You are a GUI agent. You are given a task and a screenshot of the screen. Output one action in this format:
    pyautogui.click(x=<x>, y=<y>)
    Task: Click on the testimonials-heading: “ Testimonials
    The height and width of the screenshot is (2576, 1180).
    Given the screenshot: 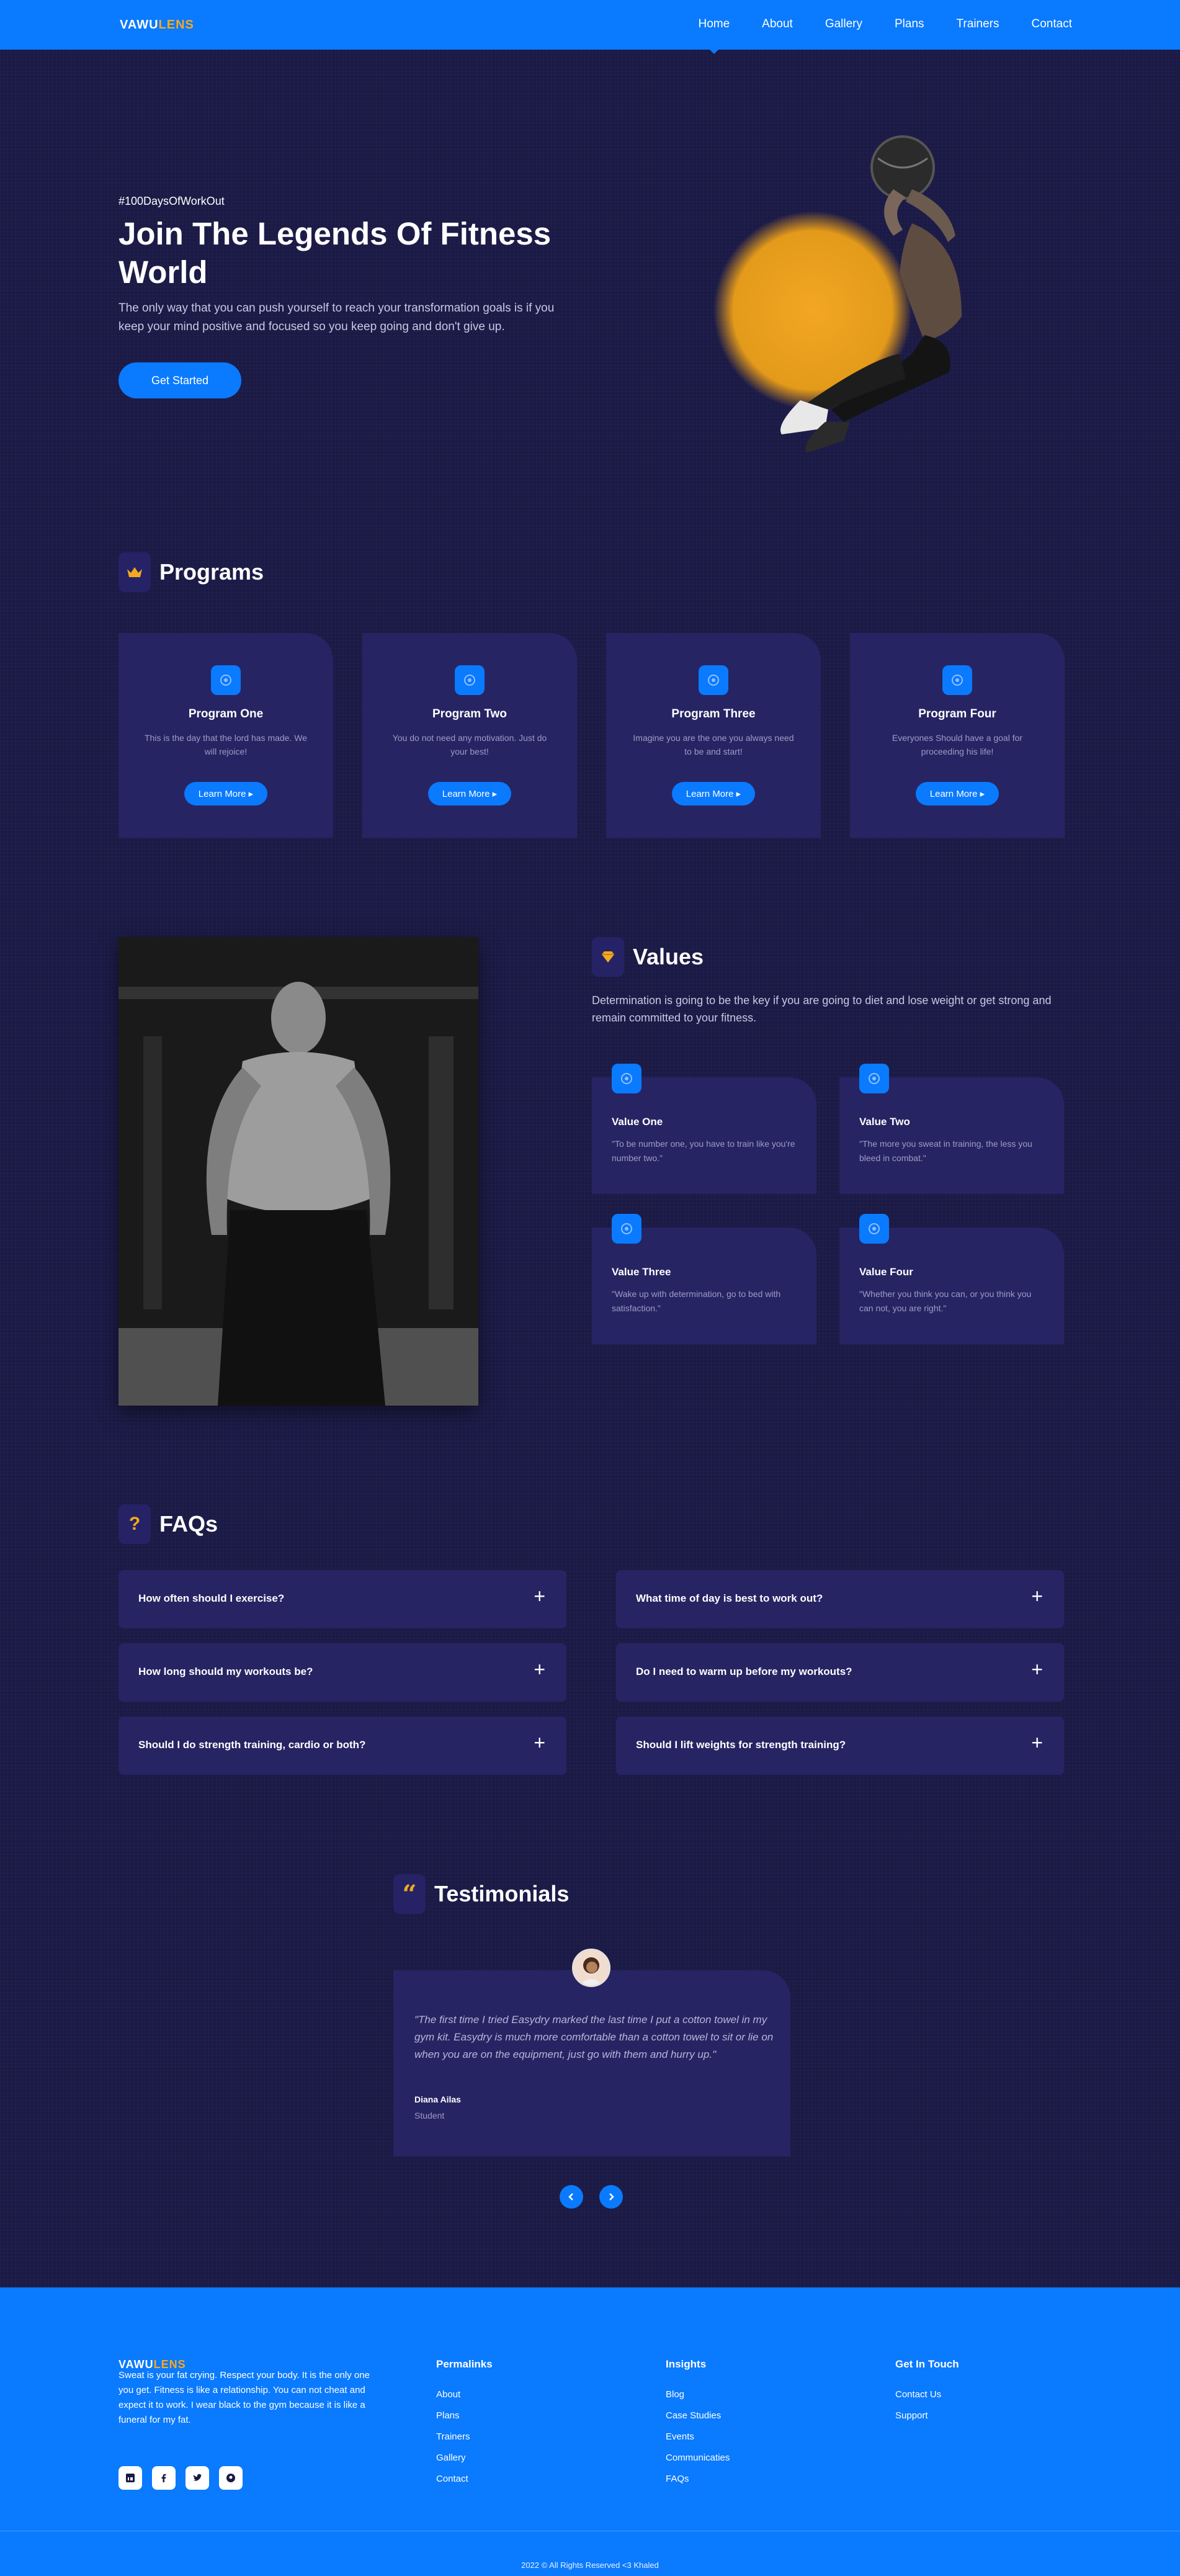 What is the action you would take?
    pyautogui.click(x=481, y=1894)
    